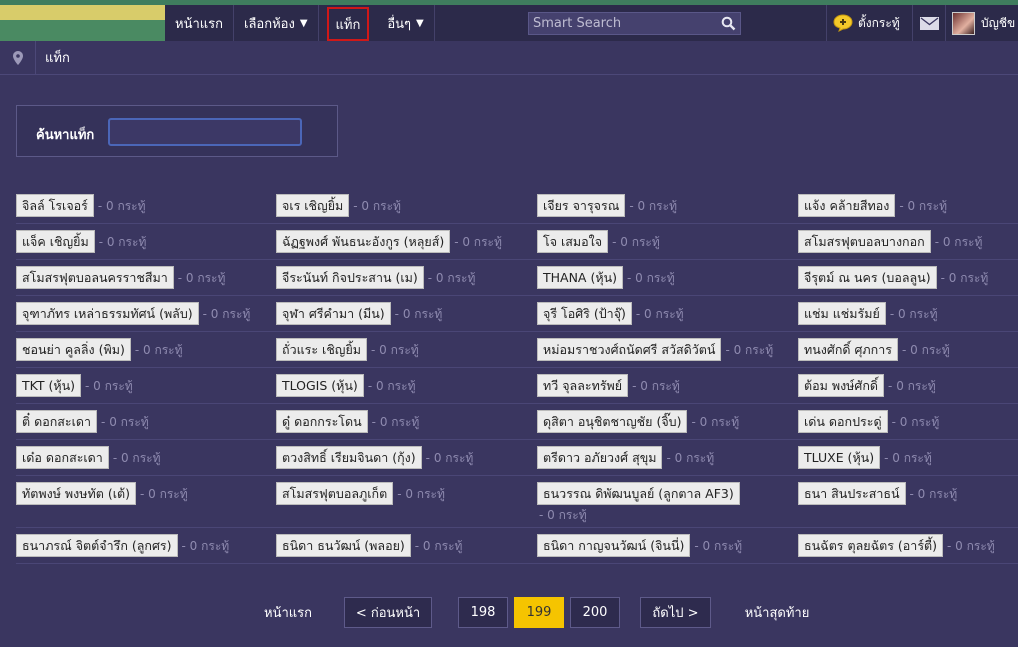 The width and height of the screenshot is (1018, 647). I want to click on tag-item: THANA (หุ้น) - 0 กระทู้, so click(606, 277).